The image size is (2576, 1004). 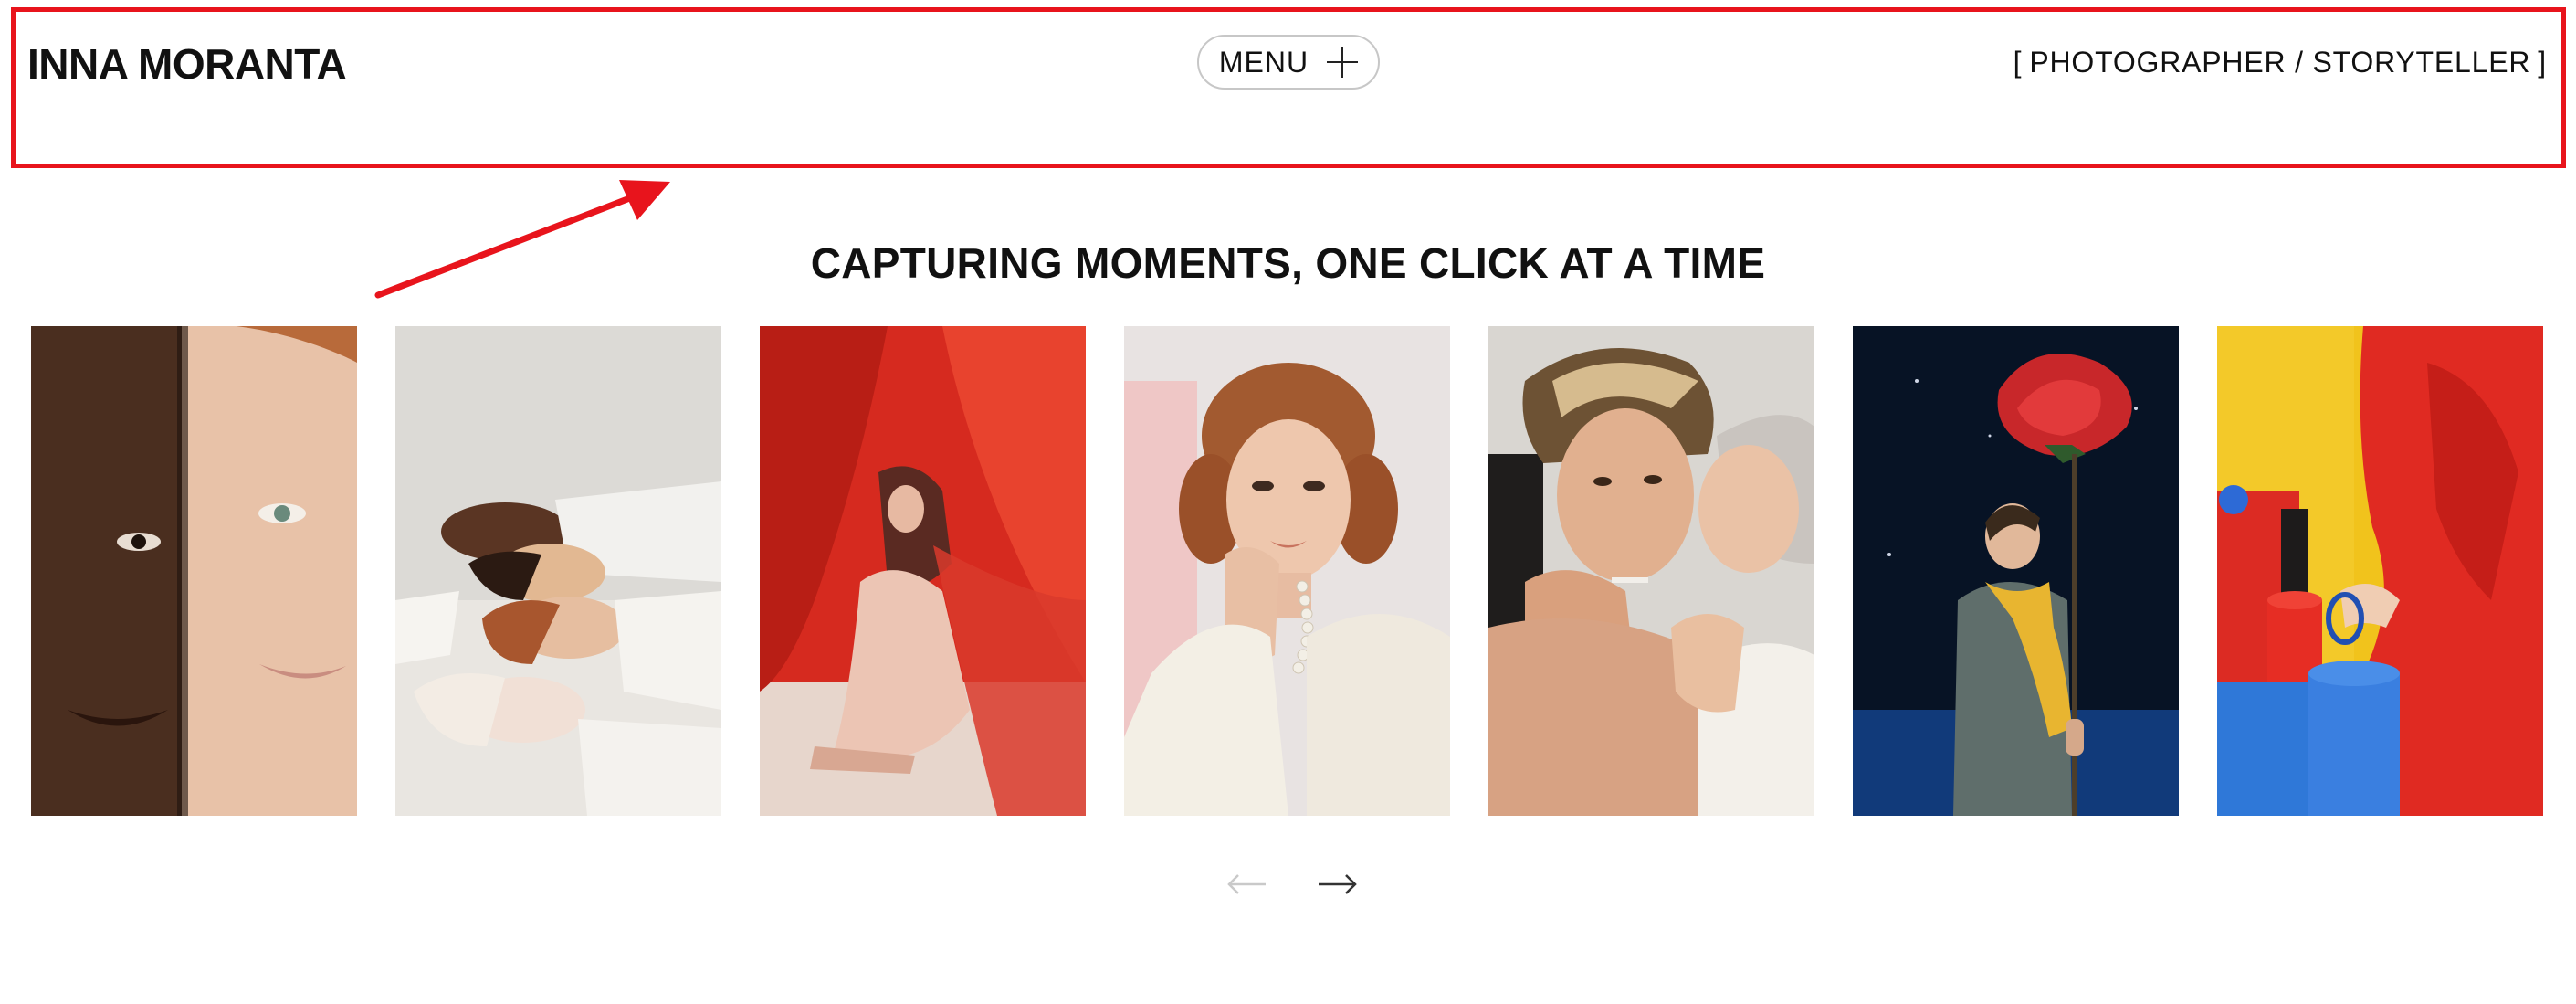 I want to click on menu-label: MENU, so click(x=1263, y=62).